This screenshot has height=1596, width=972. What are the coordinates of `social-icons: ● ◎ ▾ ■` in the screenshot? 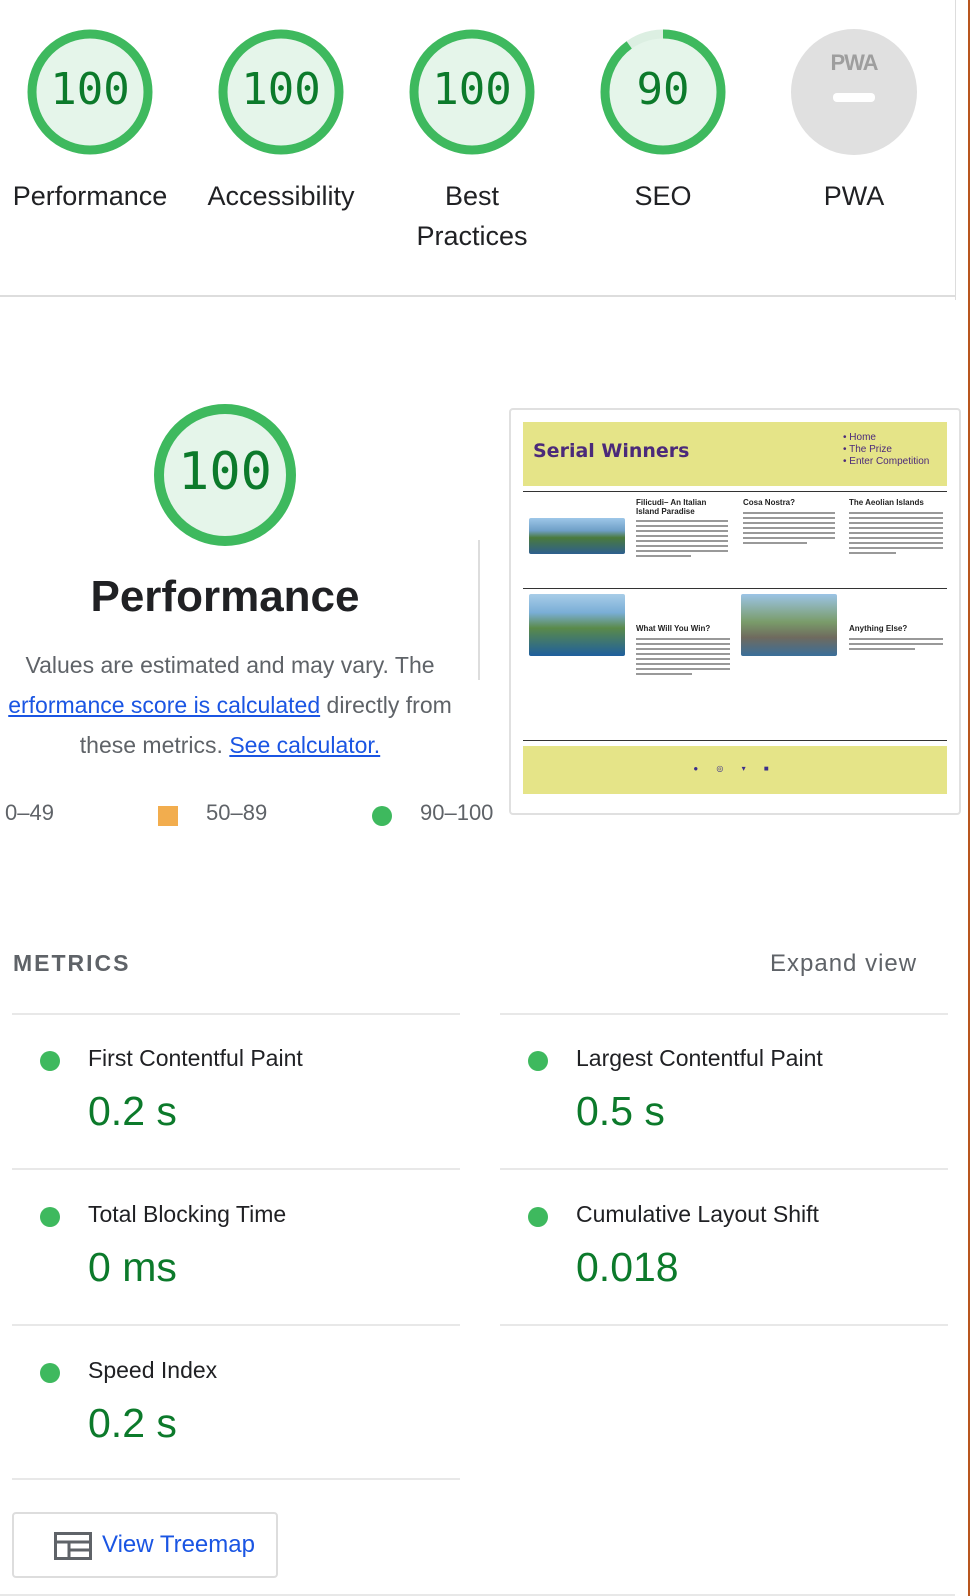 It's located at (735, 768).